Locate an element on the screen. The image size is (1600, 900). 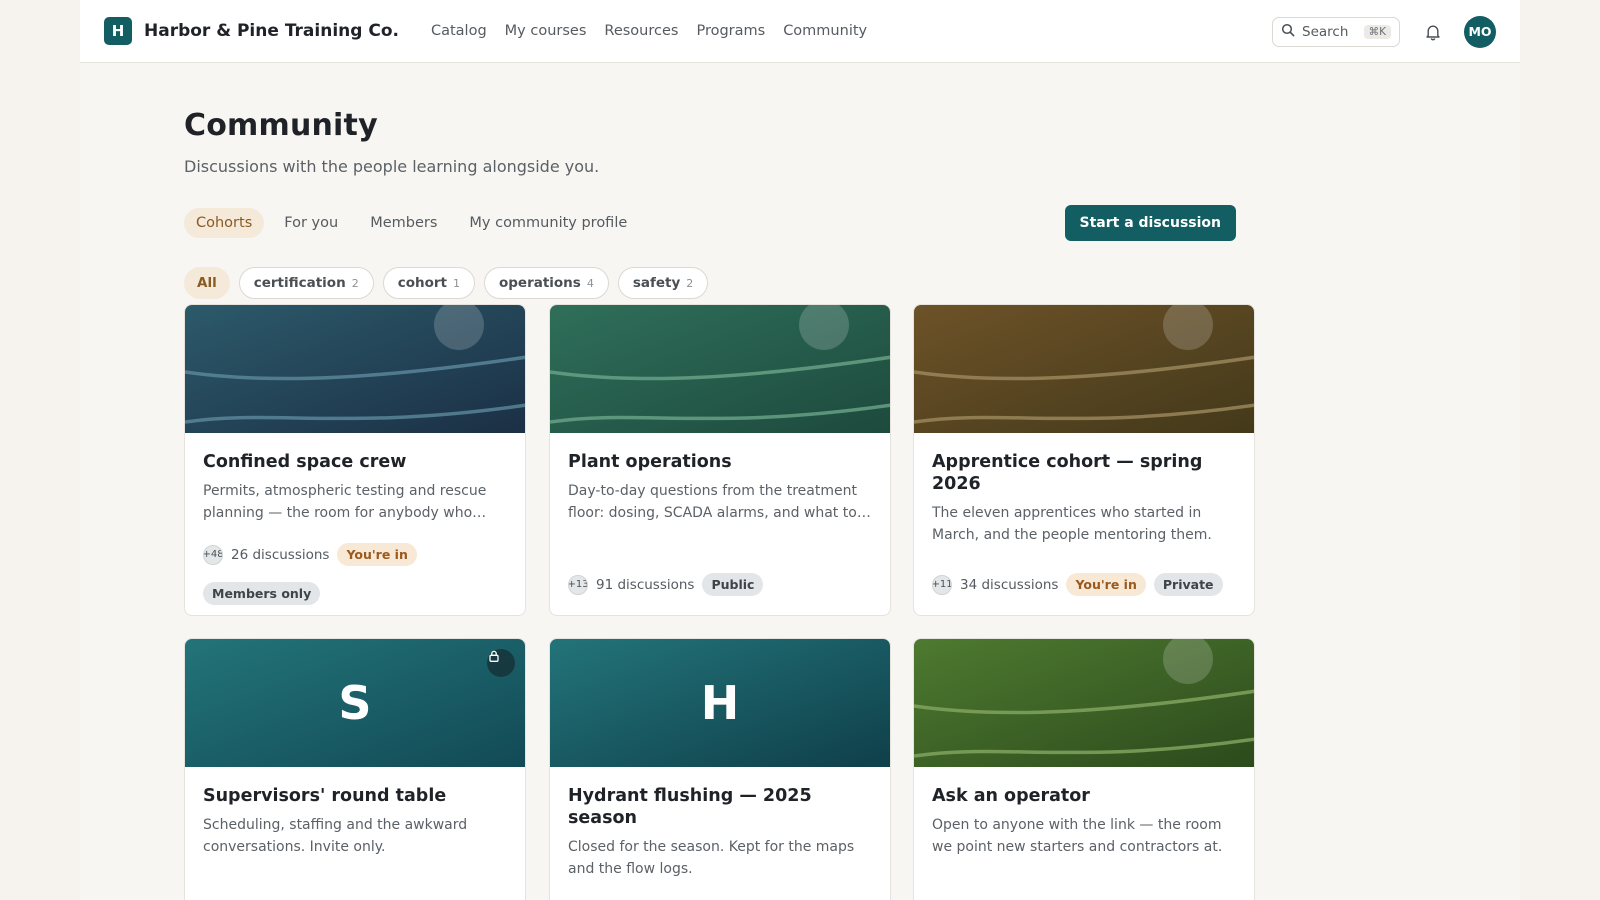
user-avatar: MO is located at coordinates (1480, 31).